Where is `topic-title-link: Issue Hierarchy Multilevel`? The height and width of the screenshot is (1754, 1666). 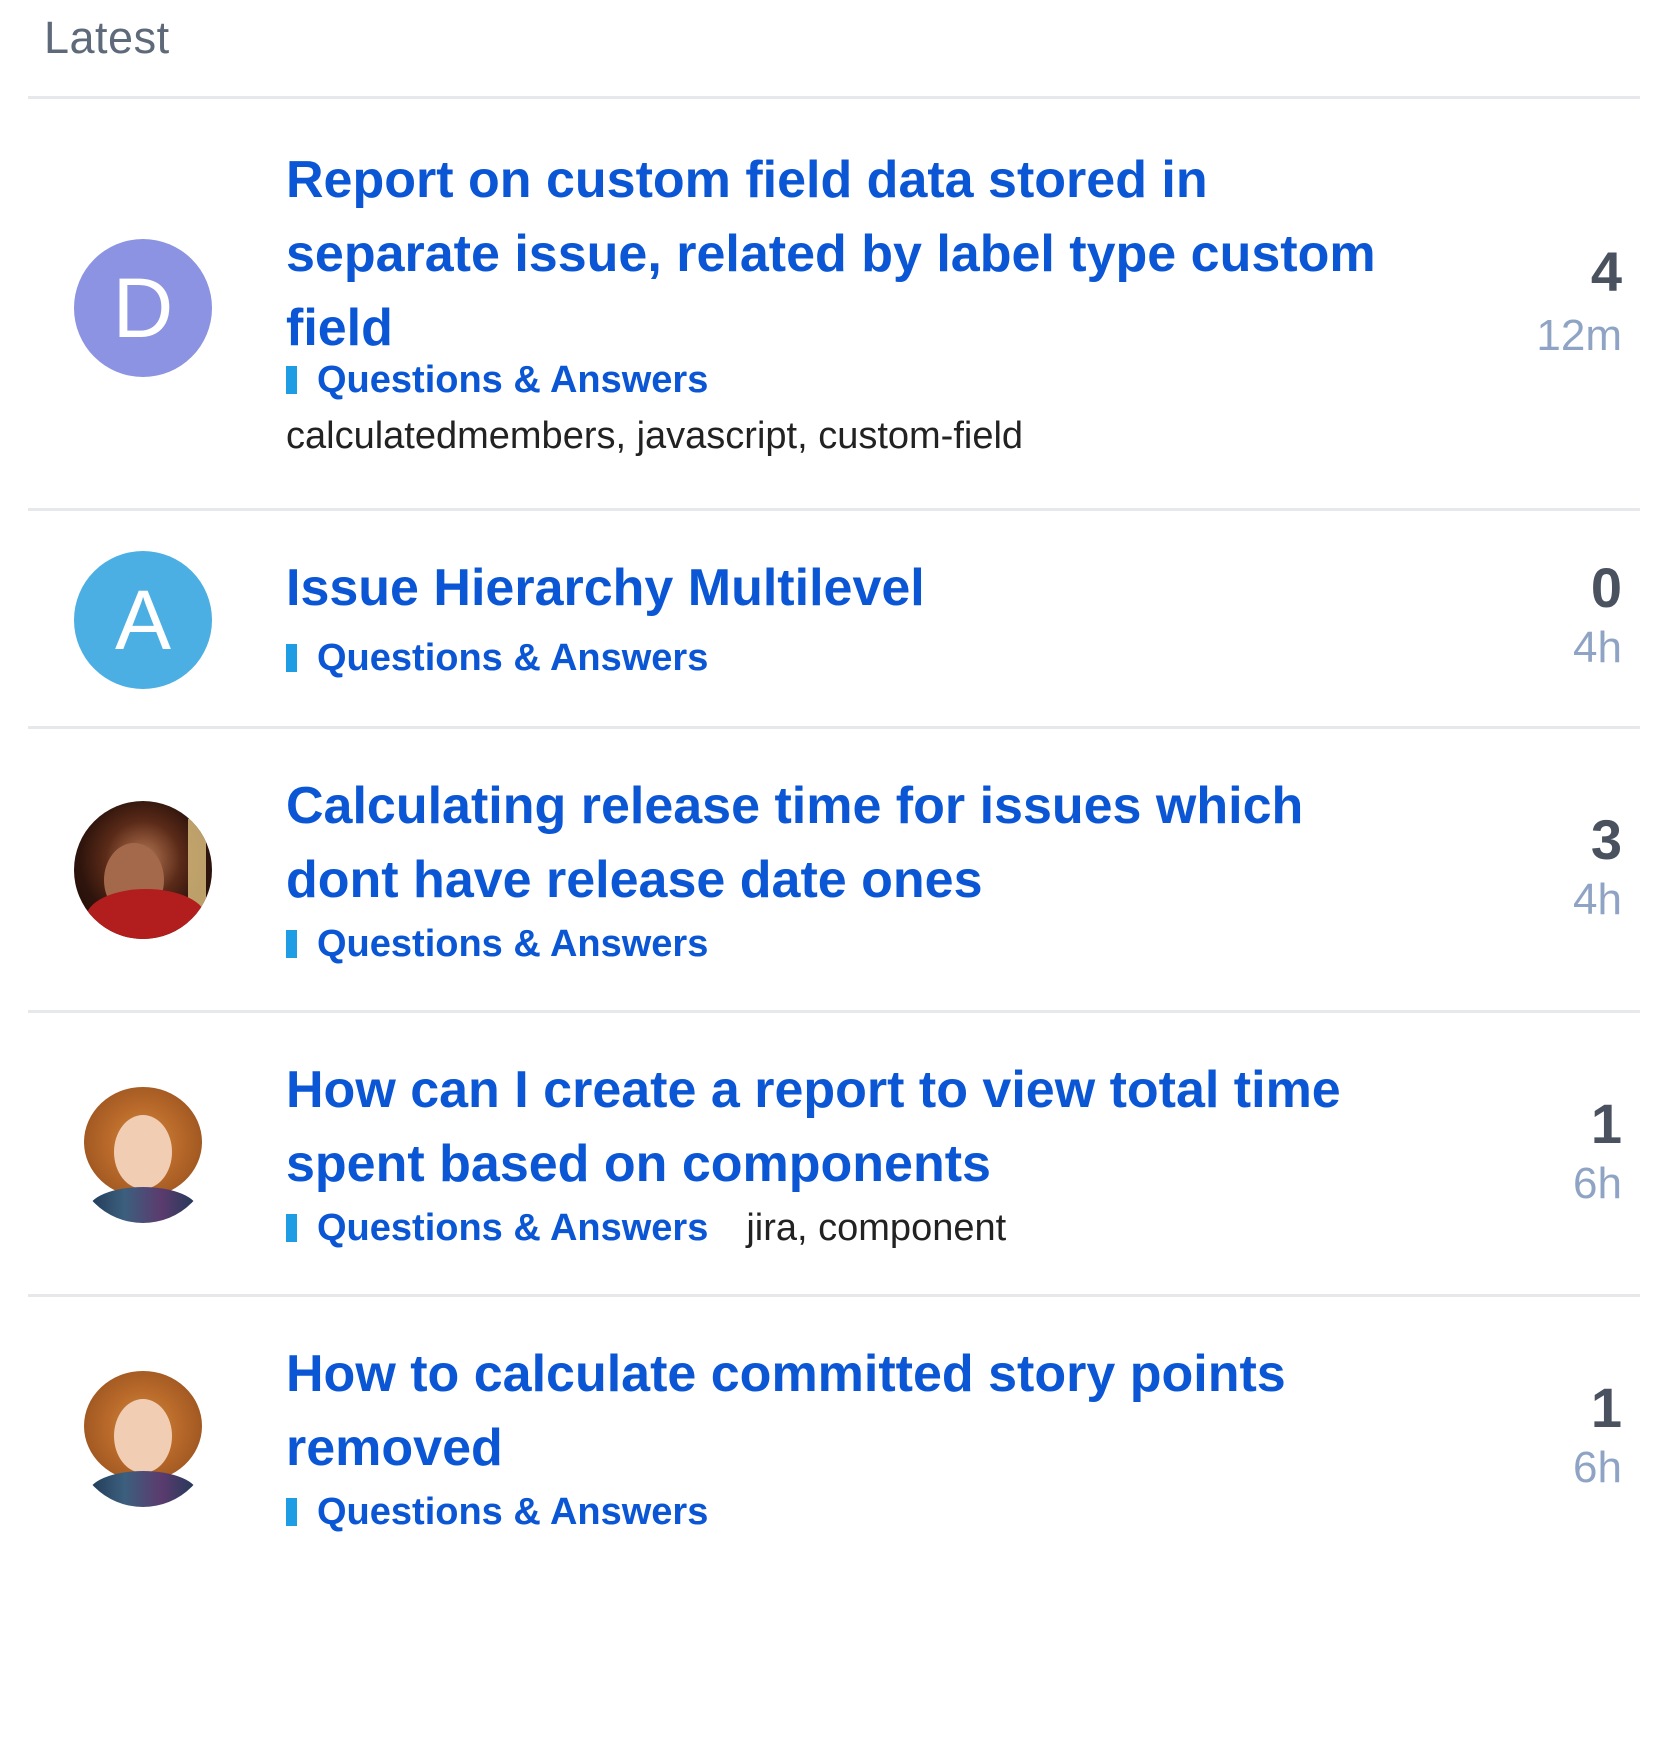
topic-title-link: Issue Hierarchy Multilevel is located at coordinates (831, 588).